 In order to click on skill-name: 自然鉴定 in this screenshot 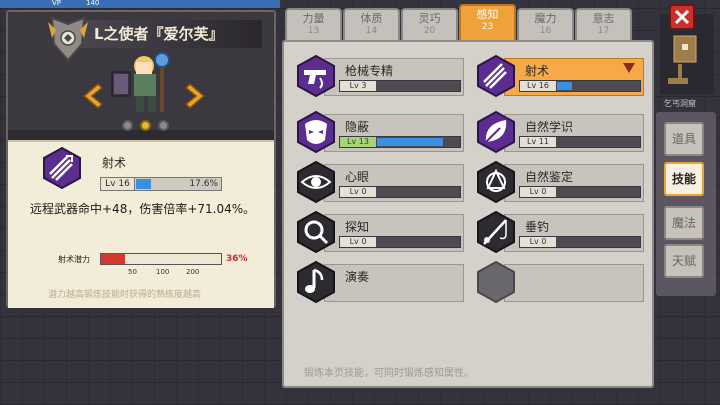, I will do `click(549, 177)`.